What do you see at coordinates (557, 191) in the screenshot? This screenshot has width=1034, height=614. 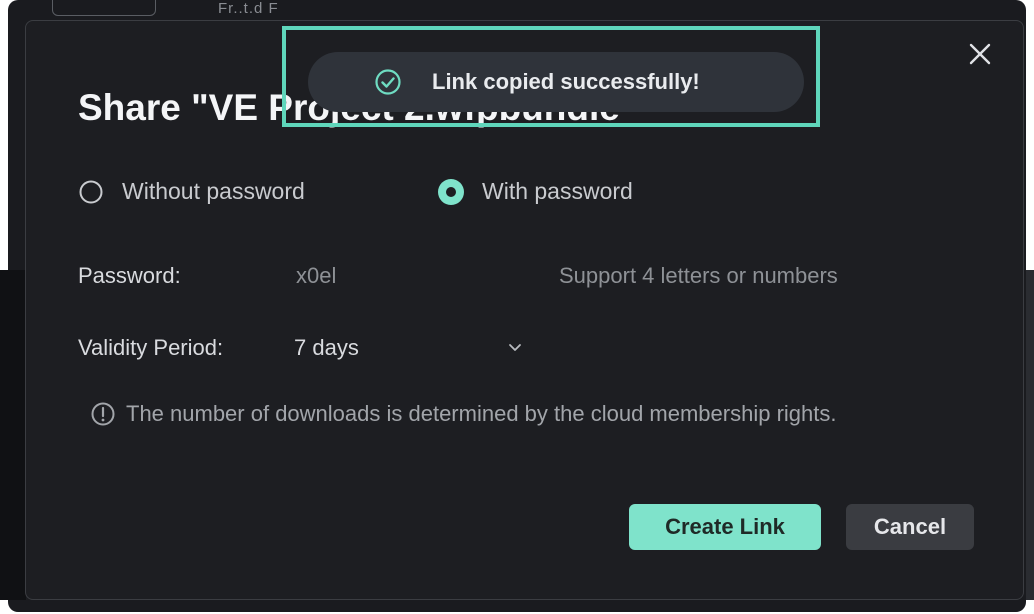 I see `radio-label-with-password: With password` at bounding box center [557, 191].